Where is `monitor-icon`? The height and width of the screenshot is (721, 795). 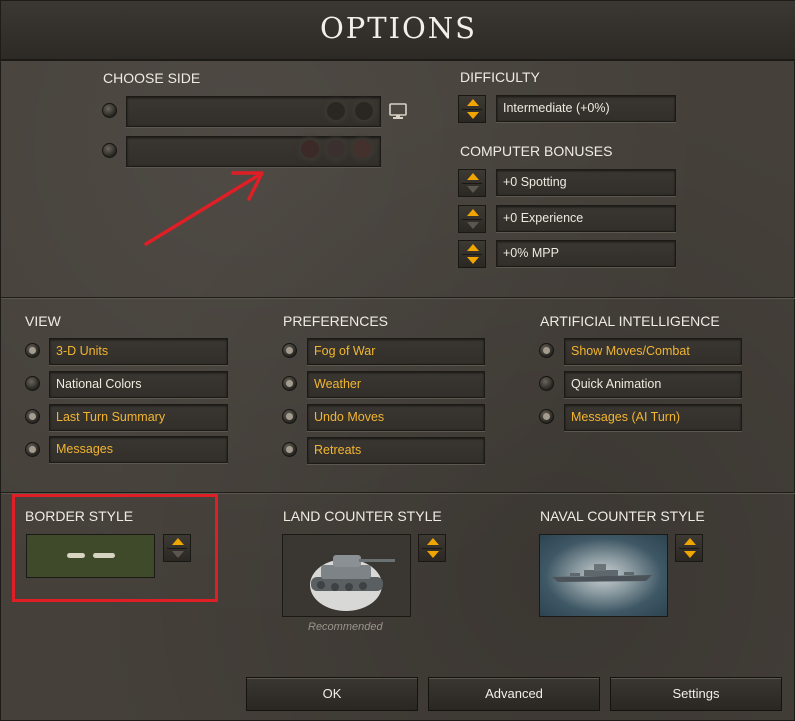
monitor-icon is located at coordinates (398, 111).